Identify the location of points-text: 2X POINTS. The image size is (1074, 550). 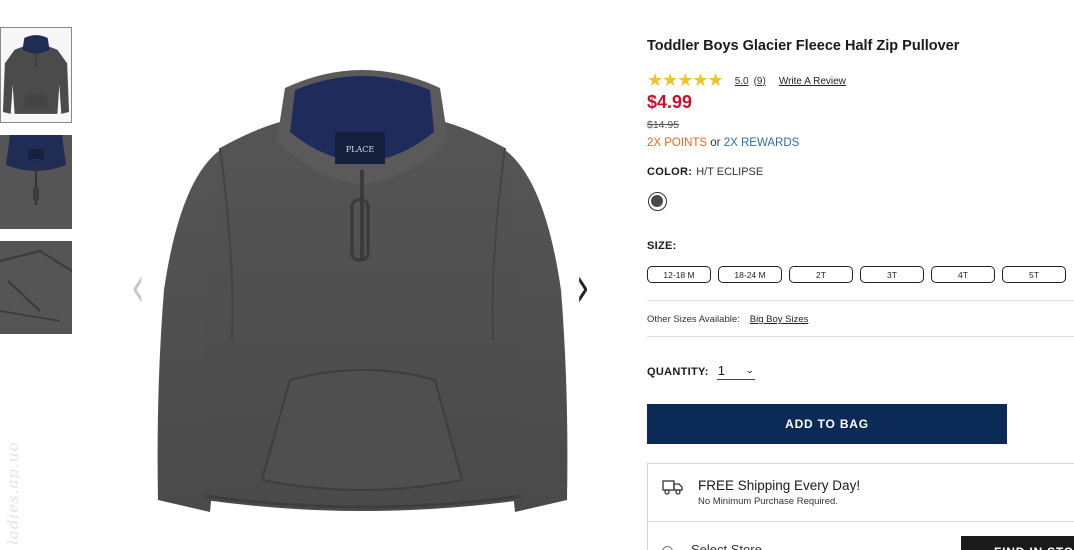
(677, 143).